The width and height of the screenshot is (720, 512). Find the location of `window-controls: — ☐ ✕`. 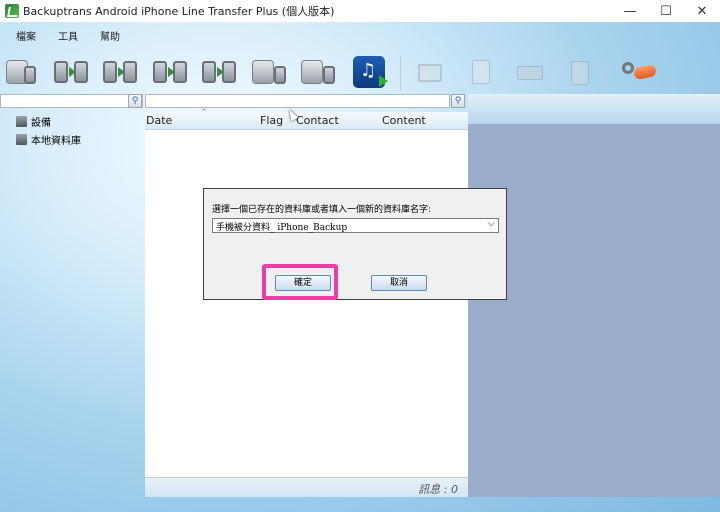

window-controls: — ☐ ✕ is located at coordinates (666, 11).